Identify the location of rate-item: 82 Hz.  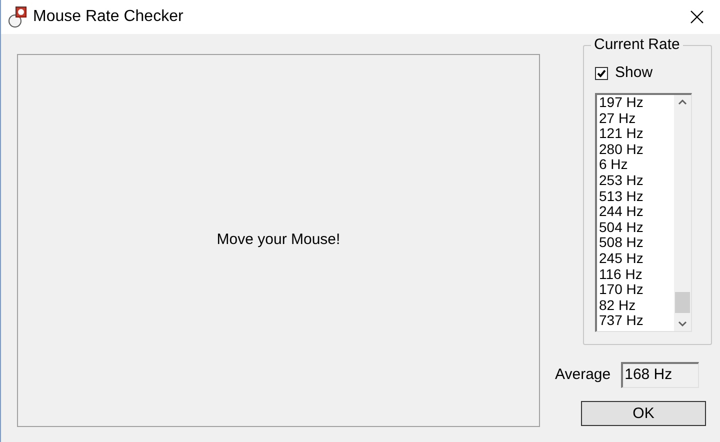
(636, 306).